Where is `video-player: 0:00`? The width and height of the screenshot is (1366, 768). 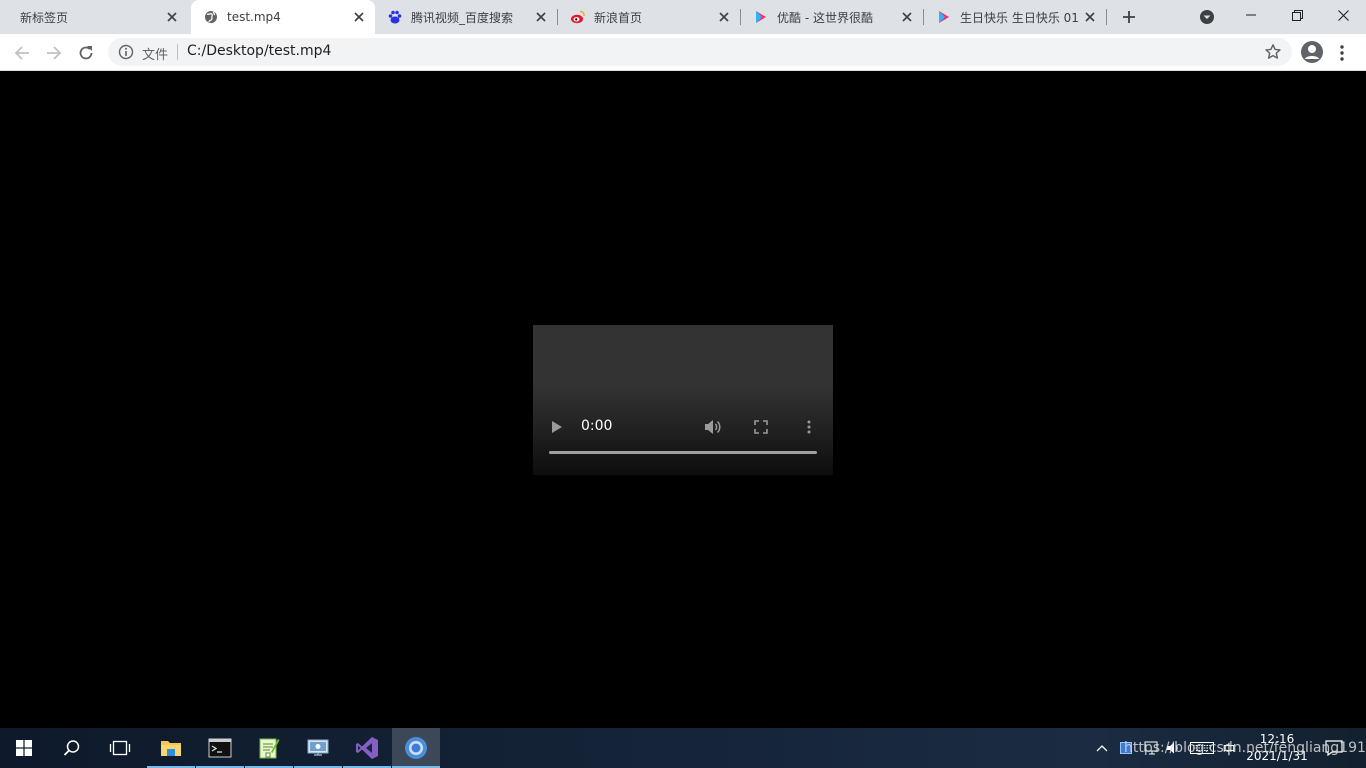
video-player: 0:00 is located at coordinates (683, 400).